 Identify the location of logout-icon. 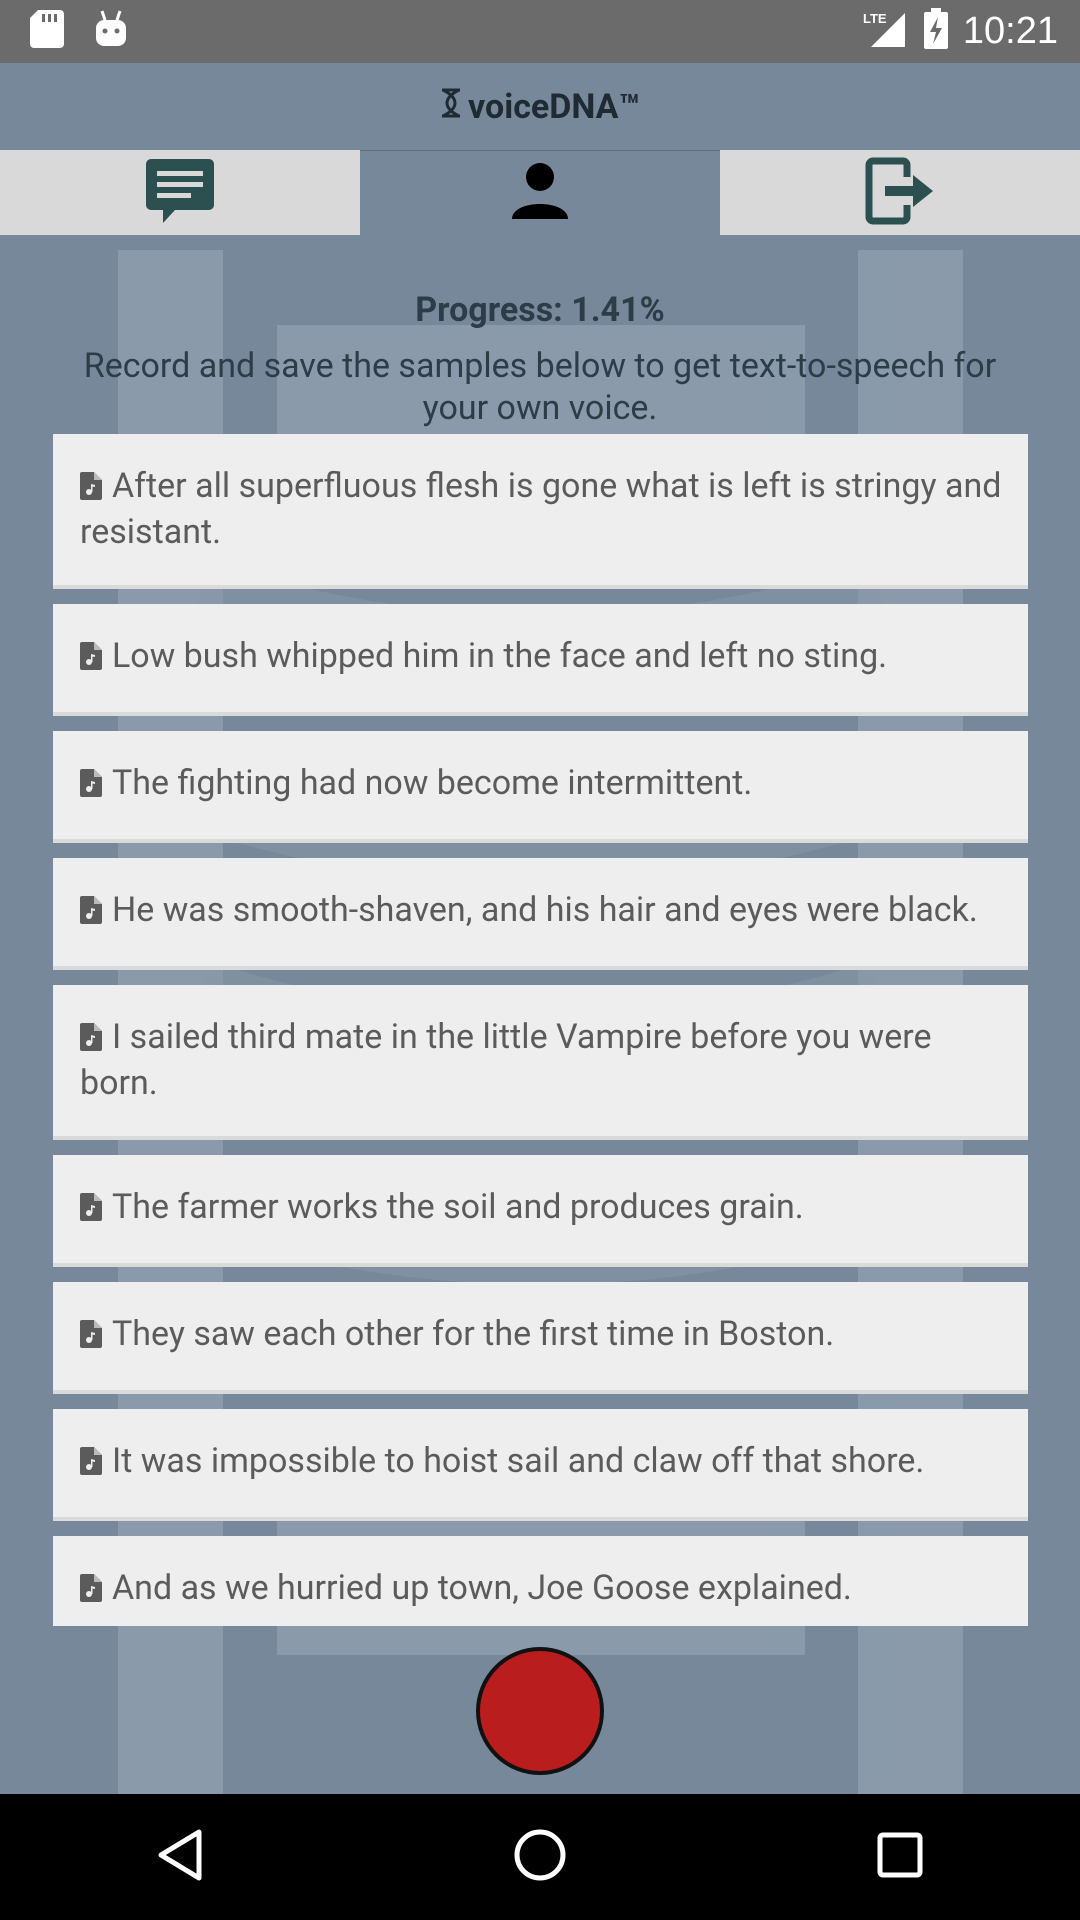
(900, 193).